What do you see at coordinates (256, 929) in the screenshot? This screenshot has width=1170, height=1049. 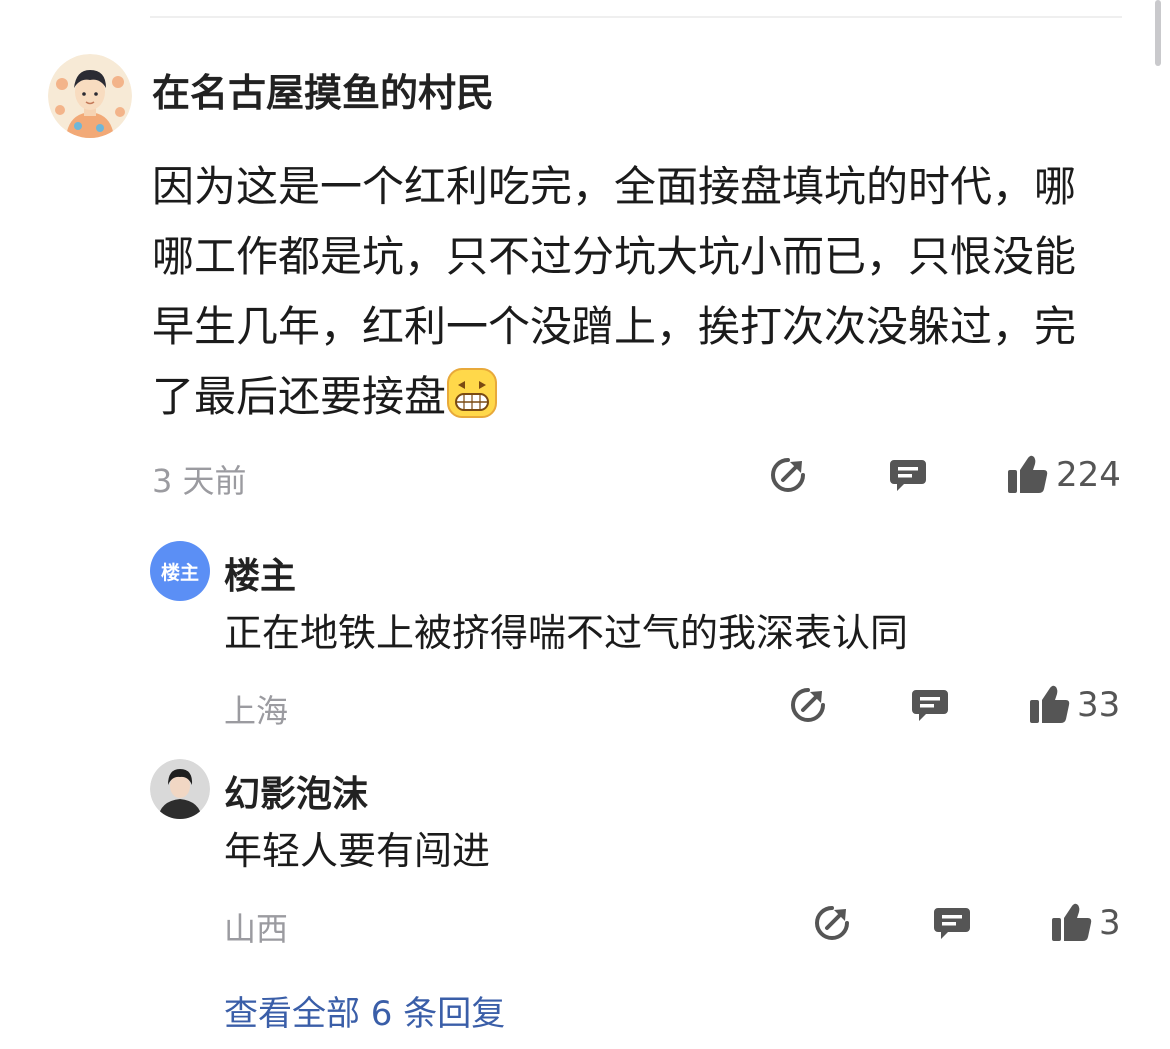 I see `reply-location: 山西` at bounding box center [256, 929].